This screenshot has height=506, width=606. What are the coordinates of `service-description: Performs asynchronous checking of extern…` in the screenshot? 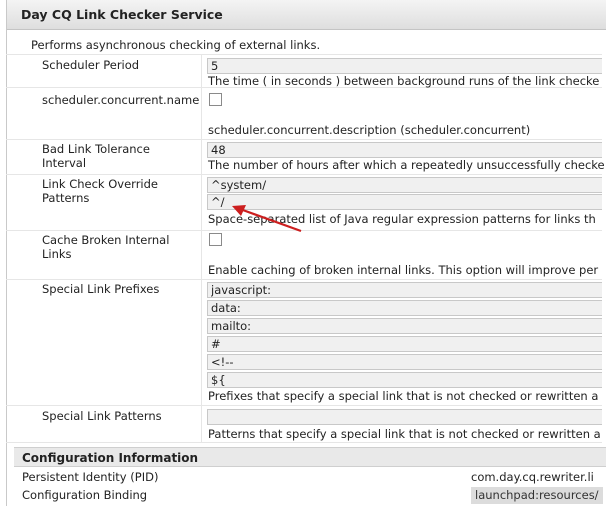 It's located at (176, 45).